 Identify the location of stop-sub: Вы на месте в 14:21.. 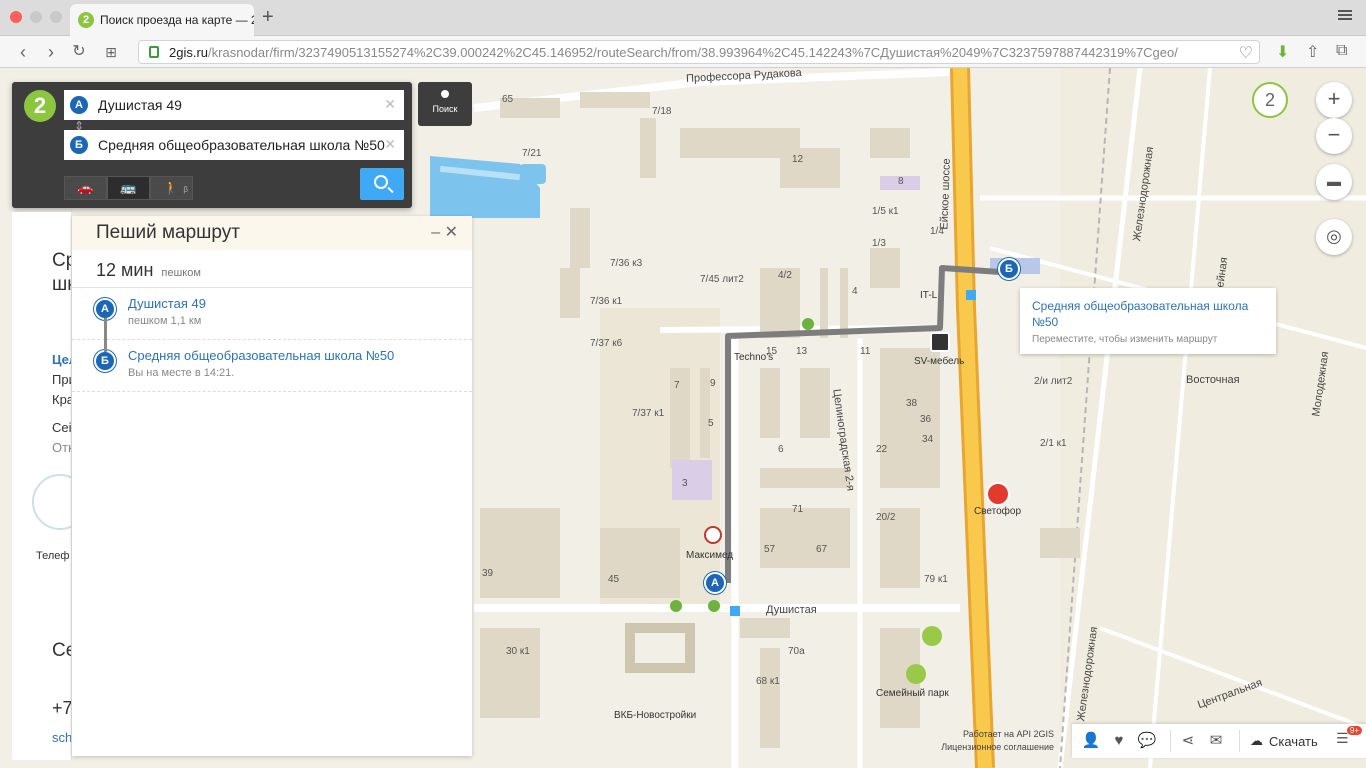
(181, 373).